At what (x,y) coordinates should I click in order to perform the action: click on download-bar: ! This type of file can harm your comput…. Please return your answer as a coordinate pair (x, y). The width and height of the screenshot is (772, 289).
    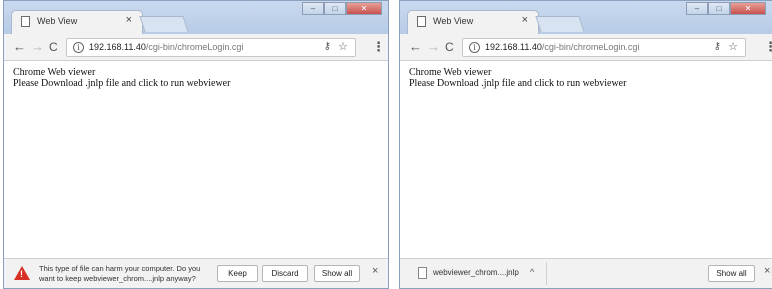
    Looking at the image, I should click on (196, 273).